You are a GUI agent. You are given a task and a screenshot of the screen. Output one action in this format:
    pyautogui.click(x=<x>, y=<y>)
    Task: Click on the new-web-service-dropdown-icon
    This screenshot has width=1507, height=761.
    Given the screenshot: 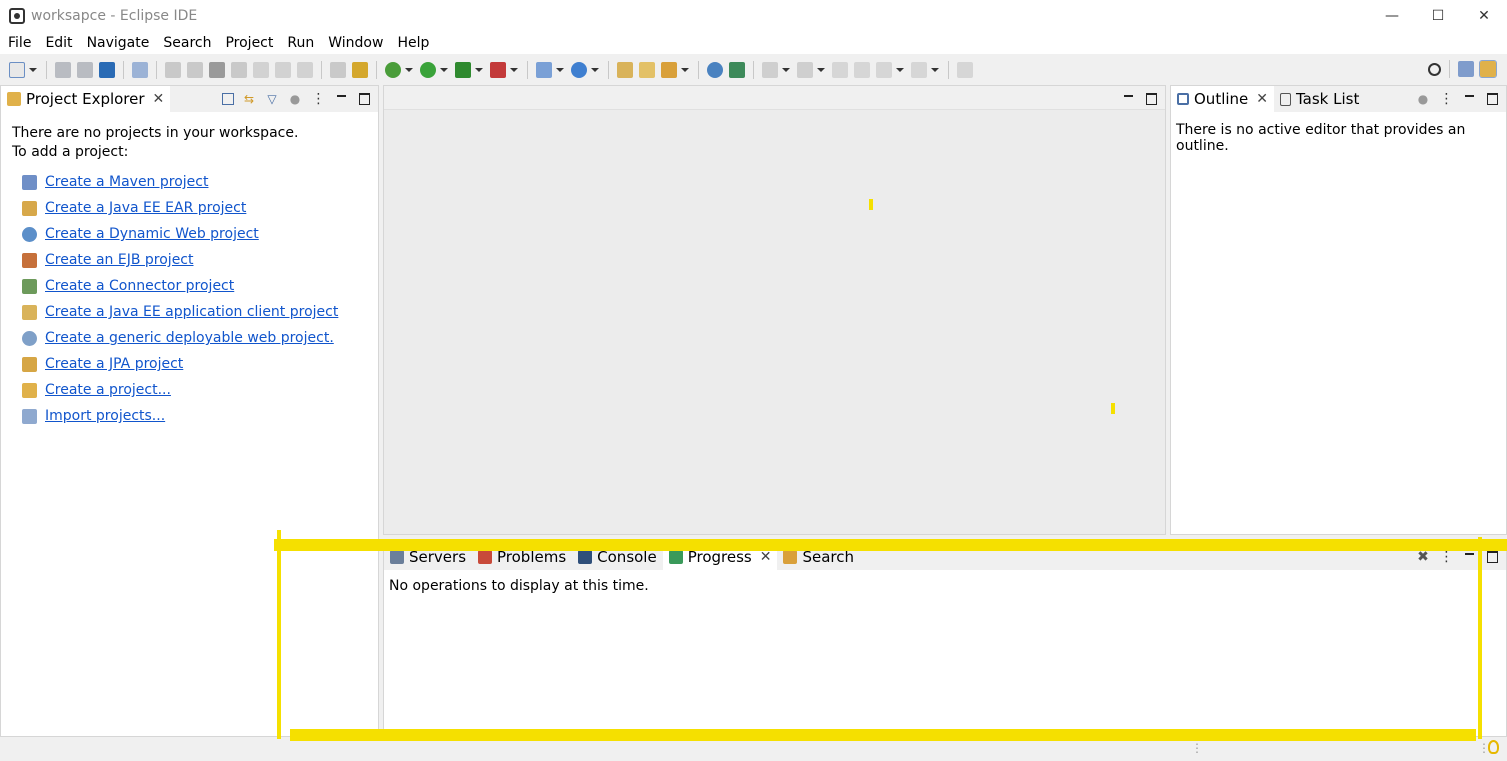 What is the action you would take?
    pyautogui.click(x=595, y=70)
    